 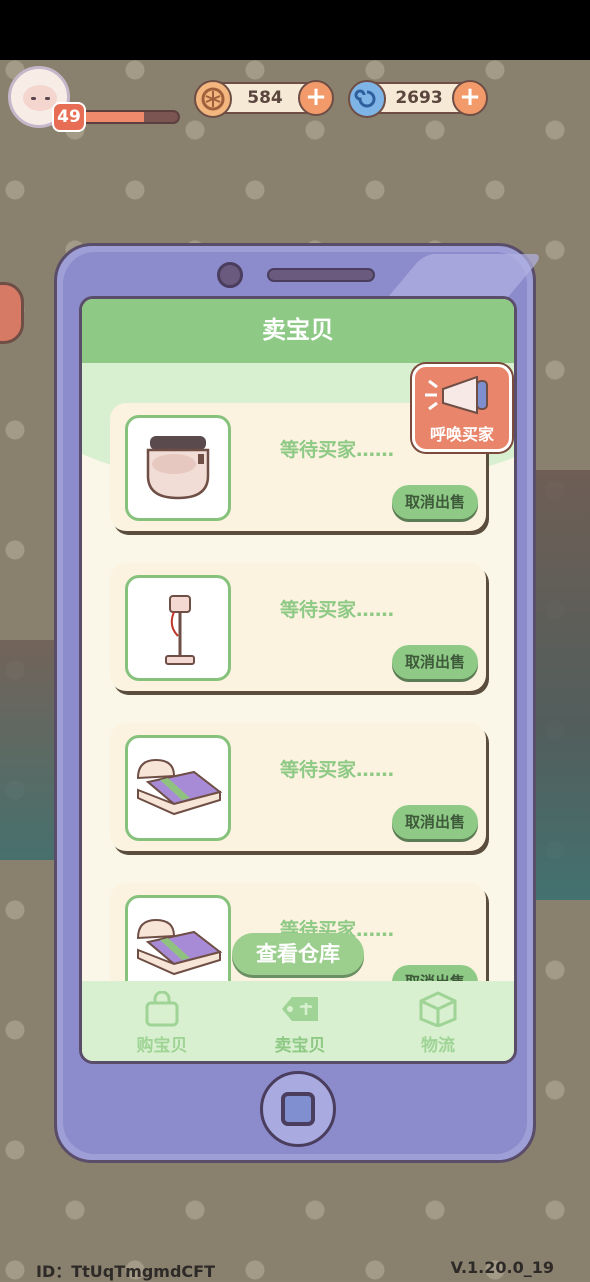 I want to click on tab-sell-label: 卖宝贝, so click(x=300, y=1046).